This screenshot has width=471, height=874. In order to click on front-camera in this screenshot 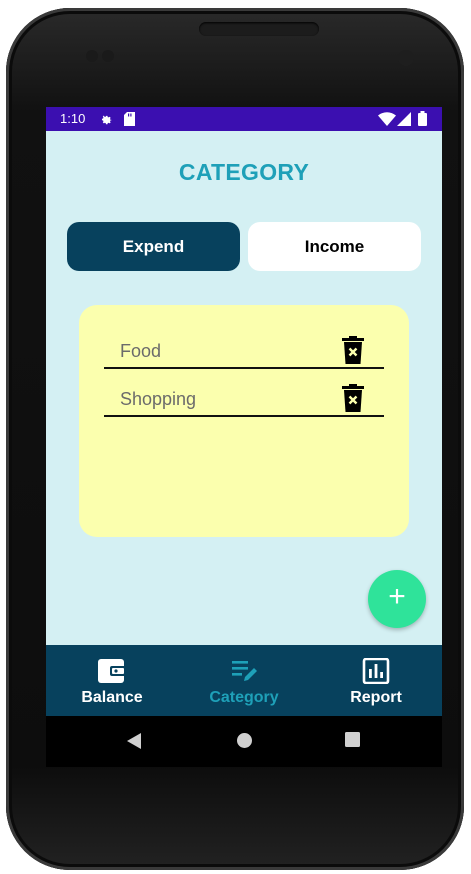, I will do `click(406, 58)`.